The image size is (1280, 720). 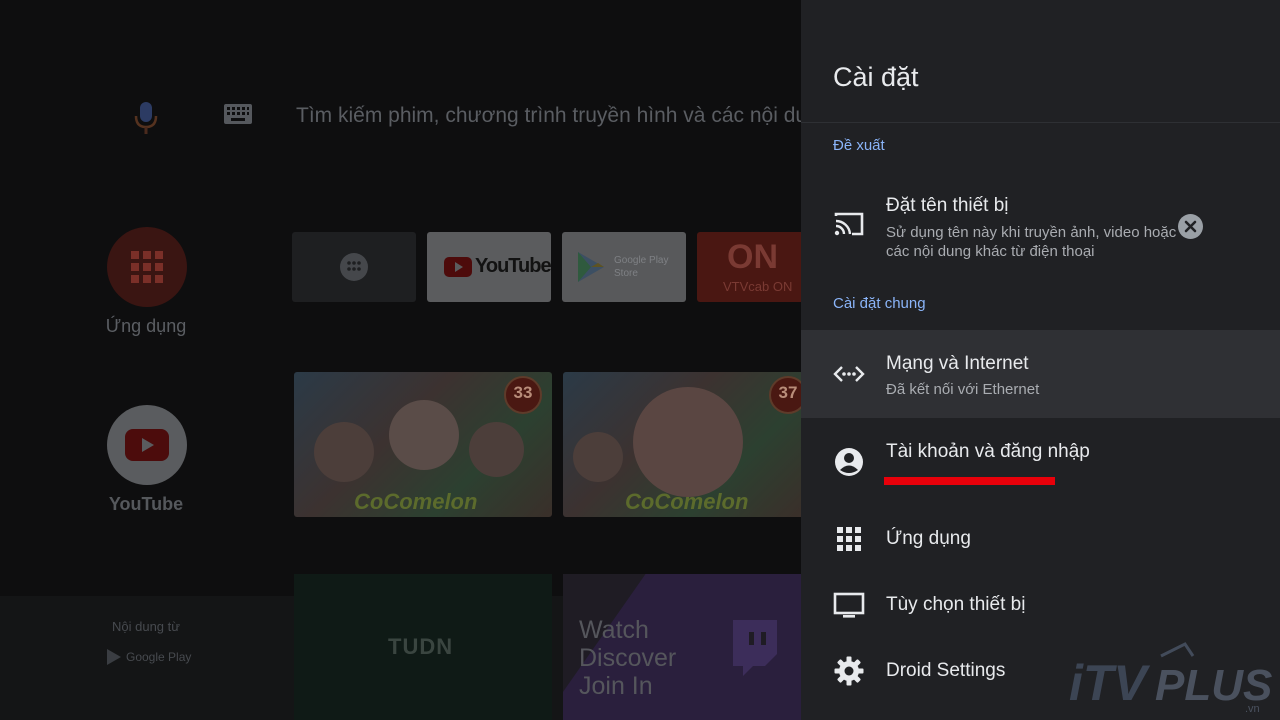 What do you see at coordinates (682, 647) in the screenshot?
I see `twitch-tile: Watch Discover Join In` at bounding box center [682, 647].